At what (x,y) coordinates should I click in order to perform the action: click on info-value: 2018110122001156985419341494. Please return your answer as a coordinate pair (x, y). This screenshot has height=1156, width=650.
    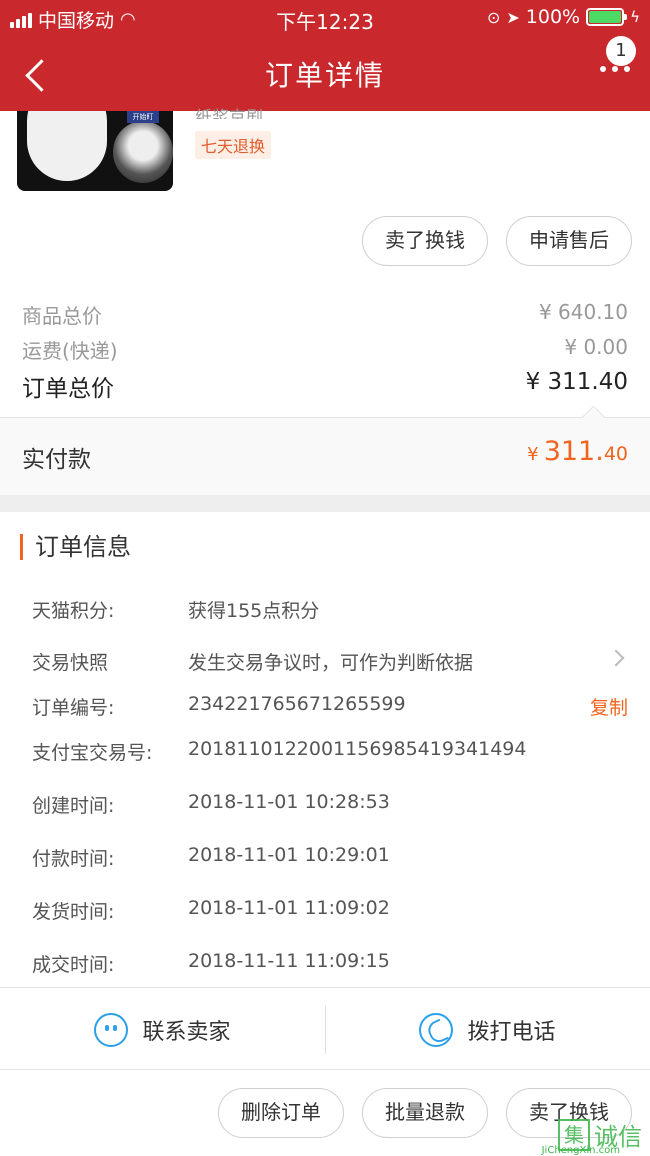
    Looking at the image, I should click on (357, 749).